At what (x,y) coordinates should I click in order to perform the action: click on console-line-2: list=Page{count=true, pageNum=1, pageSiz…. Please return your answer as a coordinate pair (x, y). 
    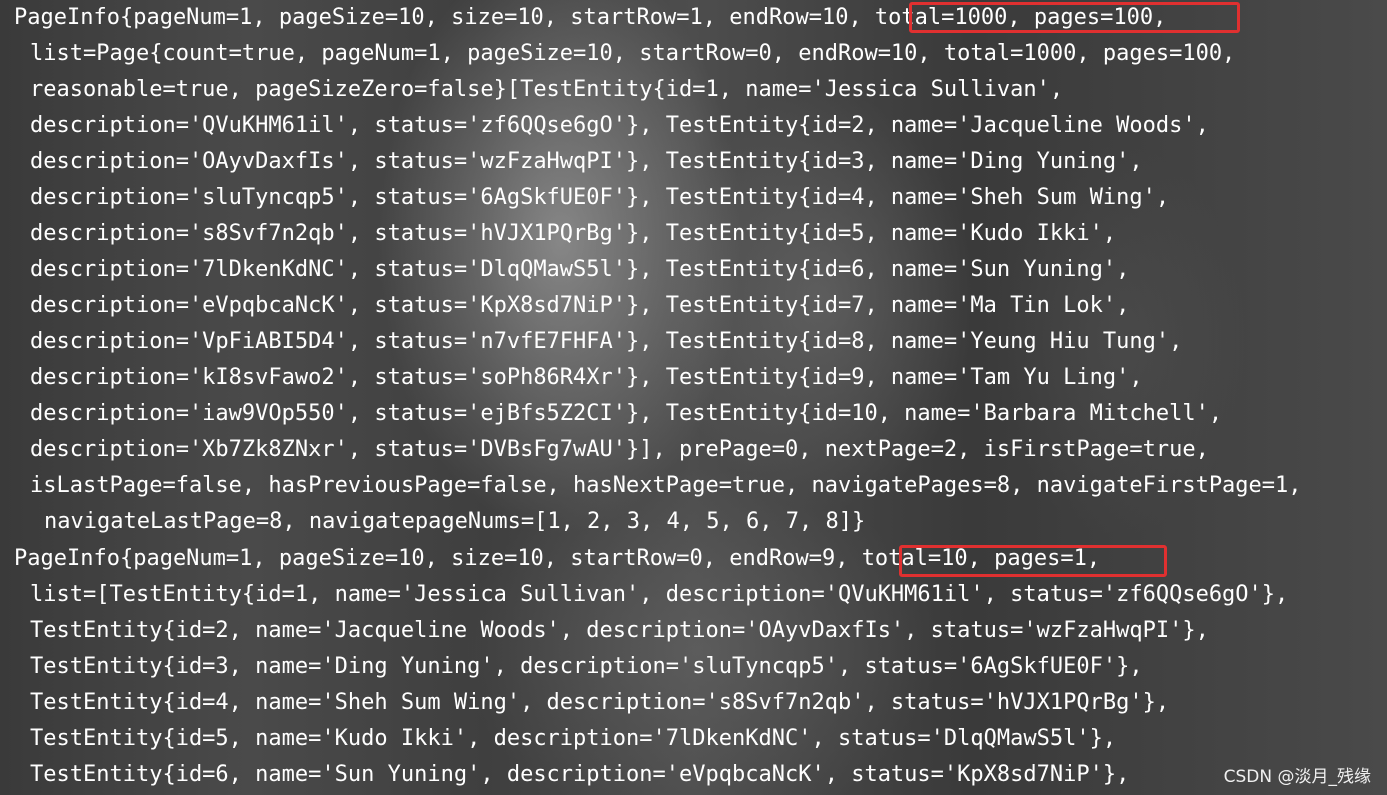
    Looking at the image, I should click on (633, 53).